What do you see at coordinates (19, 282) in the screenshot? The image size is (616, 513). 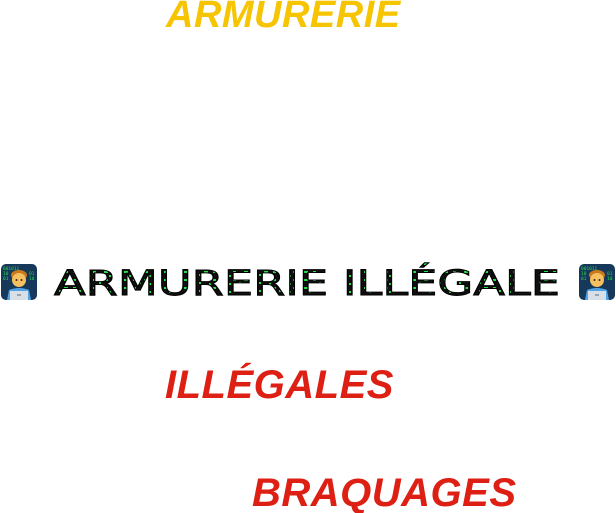 I see `technologist-left-icon: 001011 10 01 01 10` at bounding box center [19, 282].